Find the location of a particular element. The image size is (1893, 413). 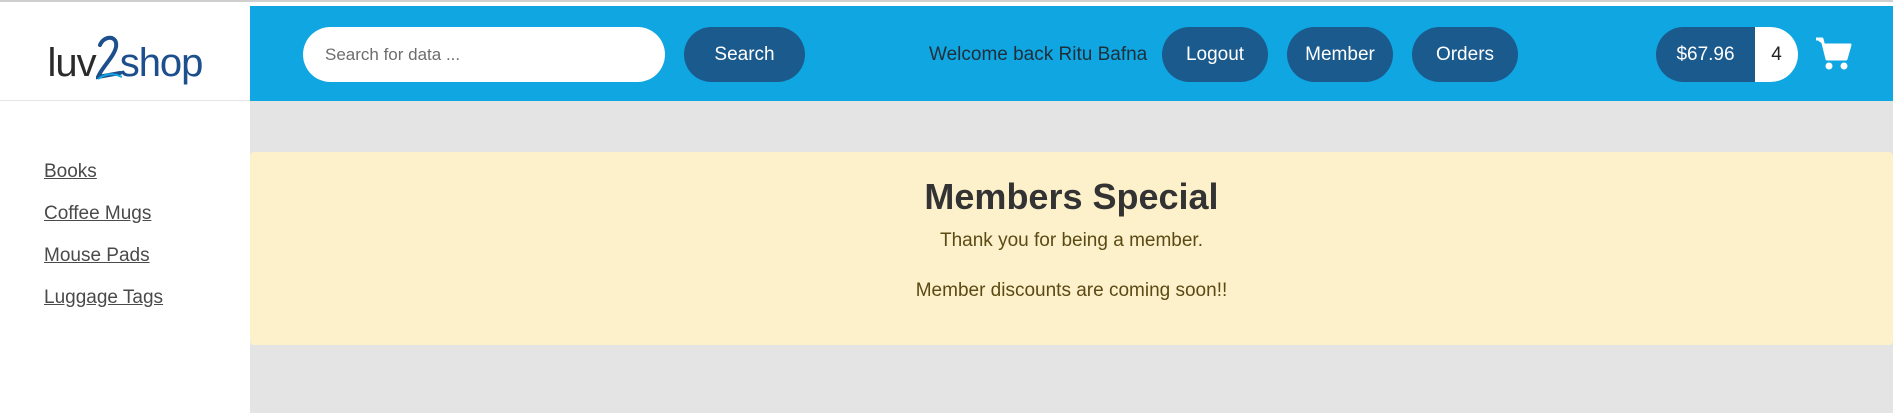

logo-swoosh-icon is located at coordinates (108, 57).